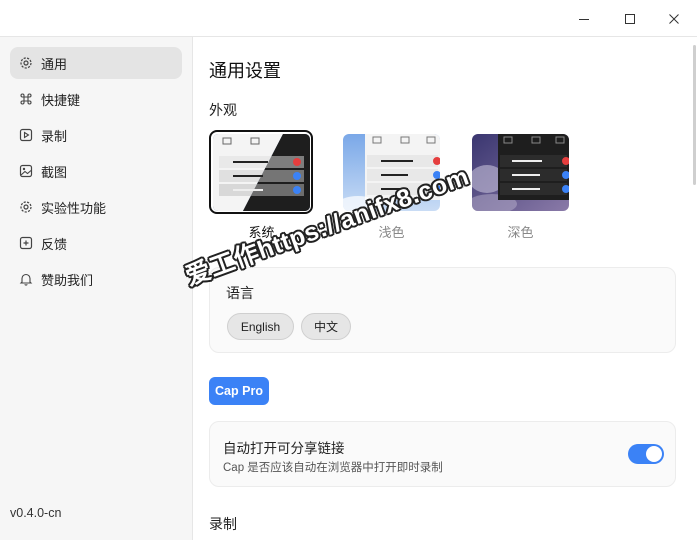 The image size is (697, 540). I want to click on feedback-icon, so click(26, 243).